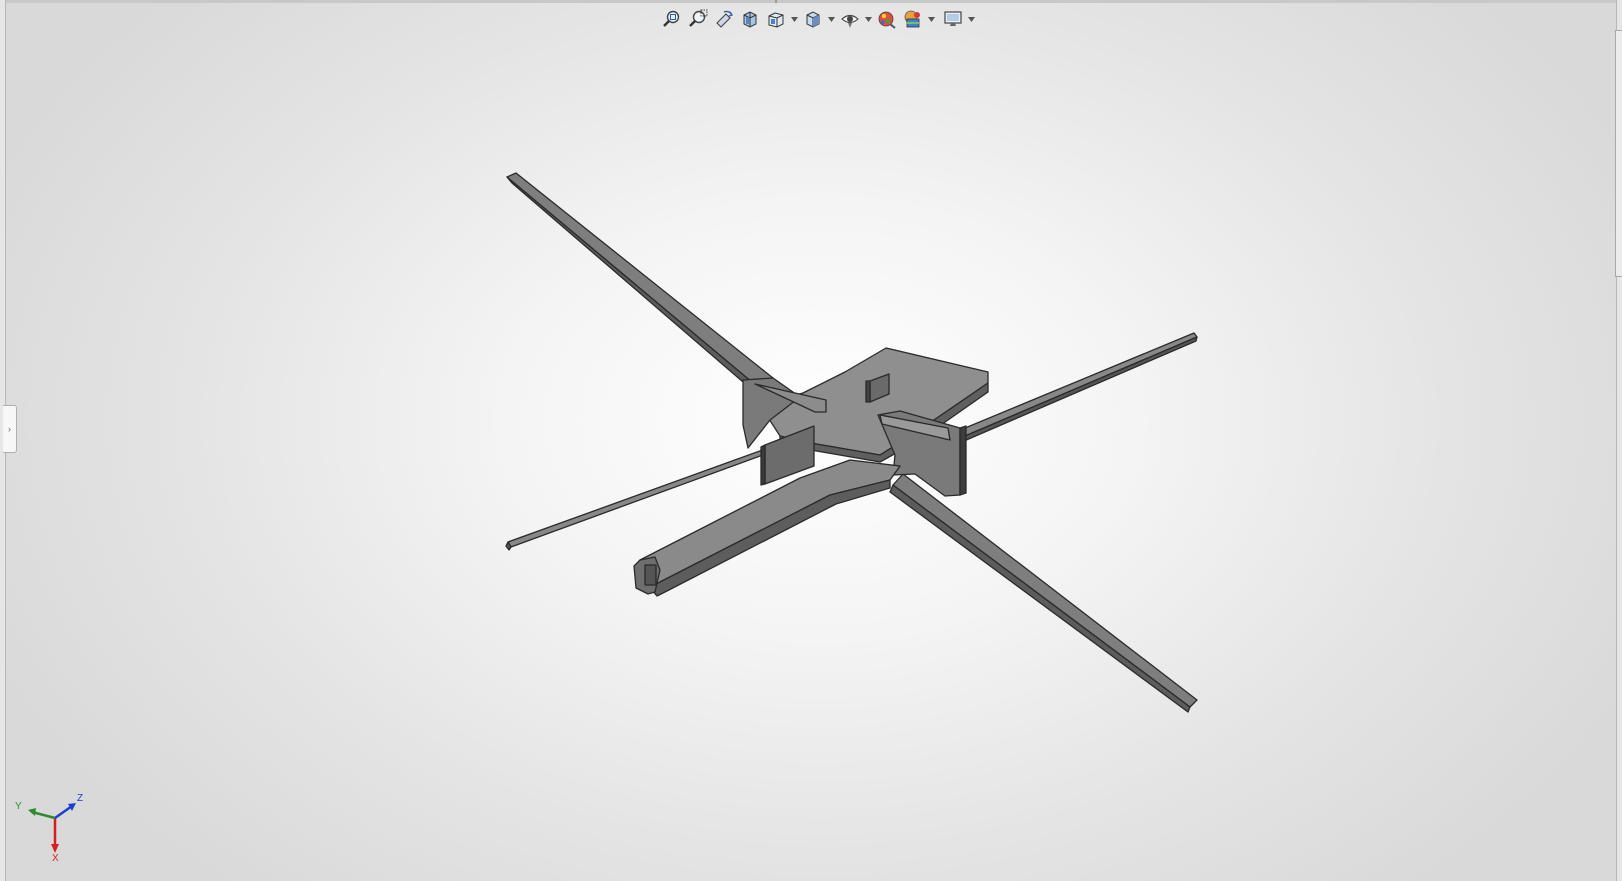 This screenshot has width=1622, height=881. Describe the element at coordinates (80, 798) in the screenshot. I see `z-axis-label: Z` at that location.